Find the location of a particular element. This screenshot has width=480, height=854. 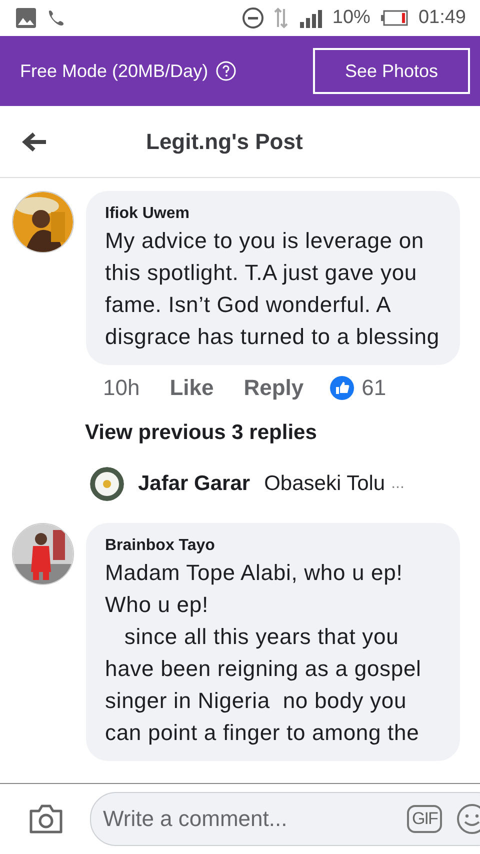

comment-time: 10h is located at coordinates (121, 388).